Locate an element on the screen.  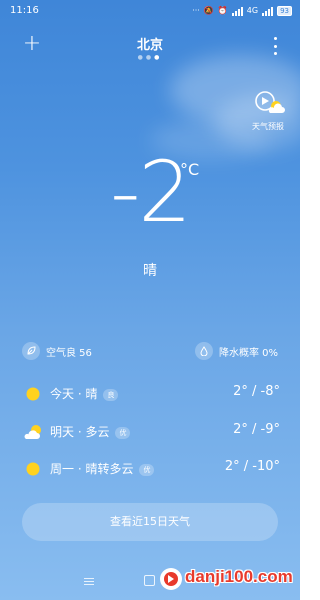
home-nav-icon is located at coordinates (149, 580).